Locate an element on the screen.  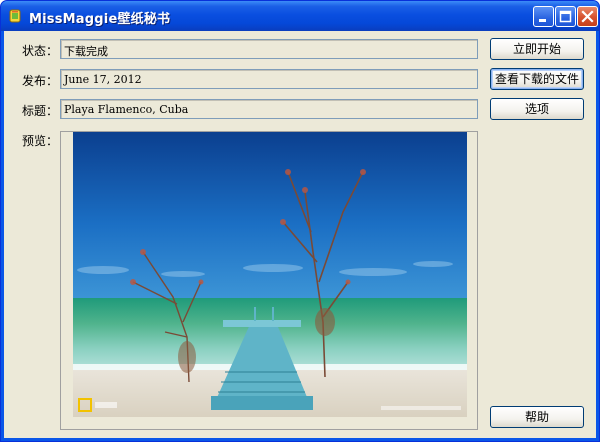
title-label: 标题： is located at coordinates (40, 111).